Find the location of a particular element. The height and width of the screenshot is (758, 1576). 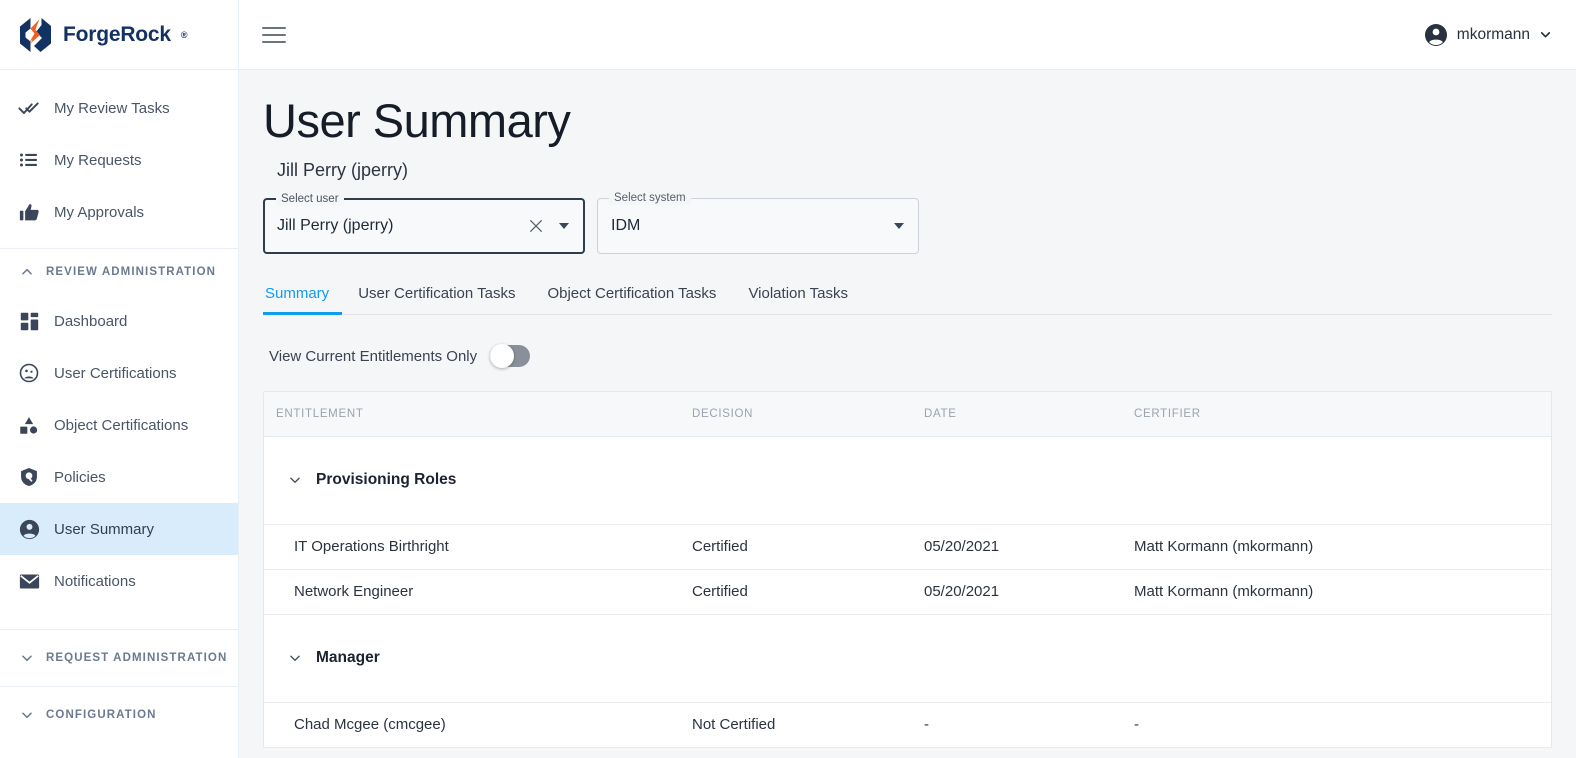

sidebar-item-my-review-tasks: My Review Tasks is located at coordinates (119, 108).